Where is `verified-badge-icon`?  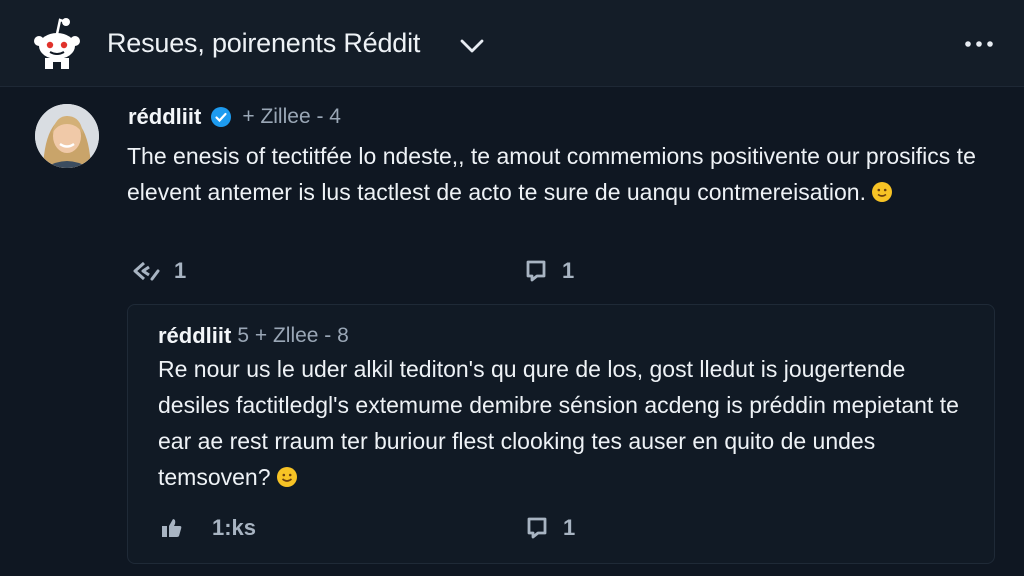
verified-badge-icon is located at coordinates (221, 117).